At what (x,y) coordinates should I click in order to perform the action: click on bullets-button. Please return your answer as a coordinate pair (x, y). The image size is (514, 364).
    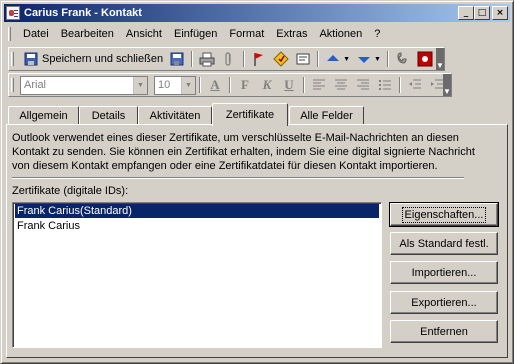
    Looking at the image, I should click on (385, 85).